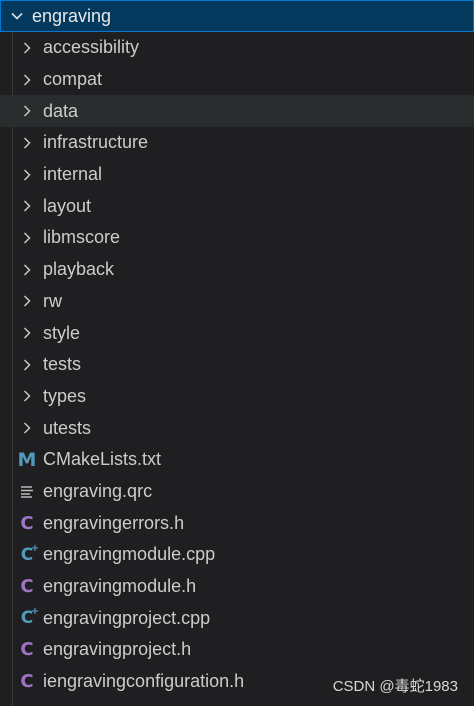 The image size is (474, 706). Describe the element at coordinates (67, 427) in the screenshot. I see `tree-item-label: utests` at that location.